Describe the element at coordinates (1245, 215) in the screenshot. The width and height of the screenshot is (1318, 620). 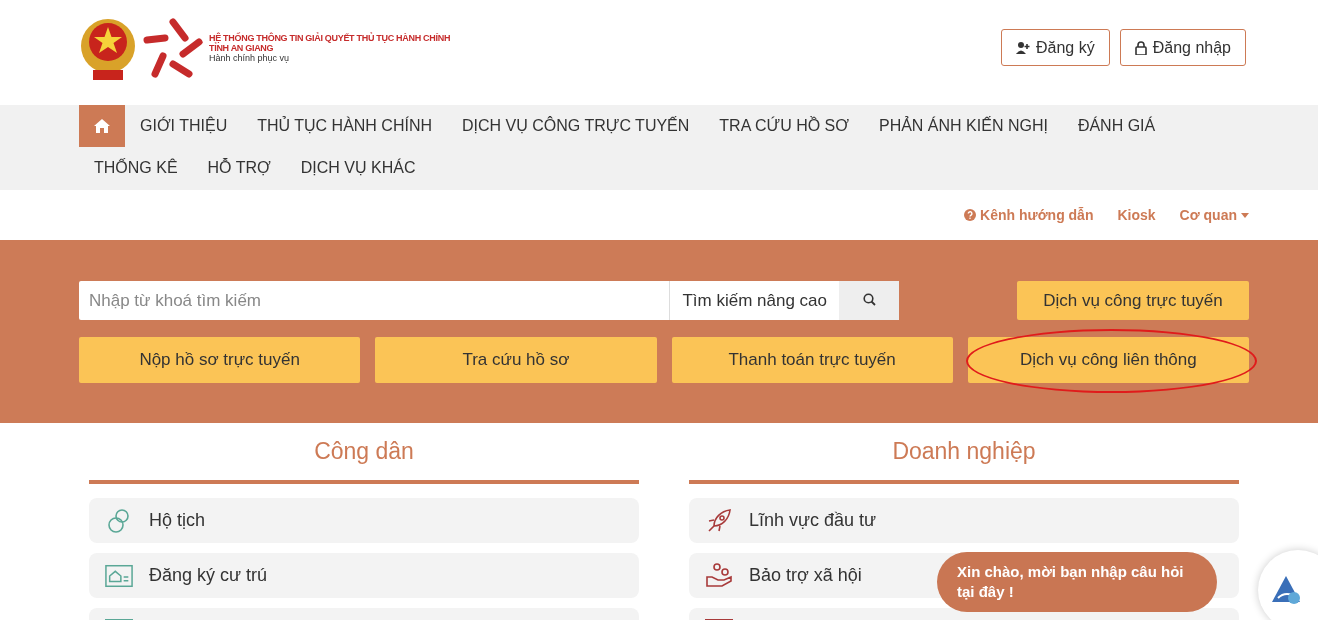
I see `caret-icon` at that location.